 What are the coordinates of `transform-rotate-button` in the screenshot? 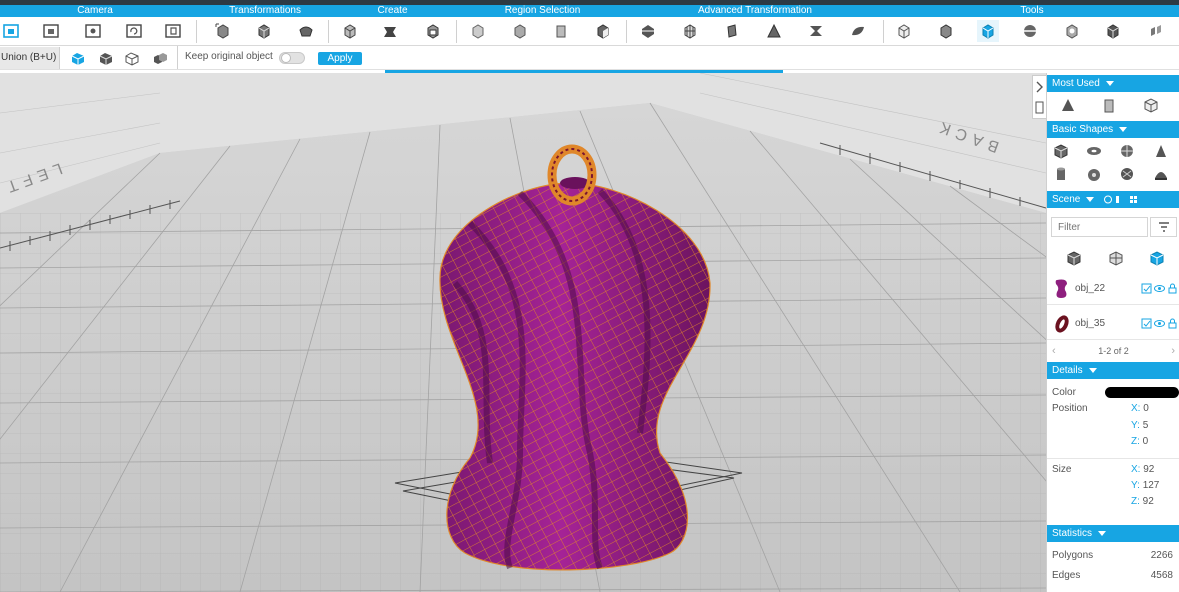 It's located at (264, 31).